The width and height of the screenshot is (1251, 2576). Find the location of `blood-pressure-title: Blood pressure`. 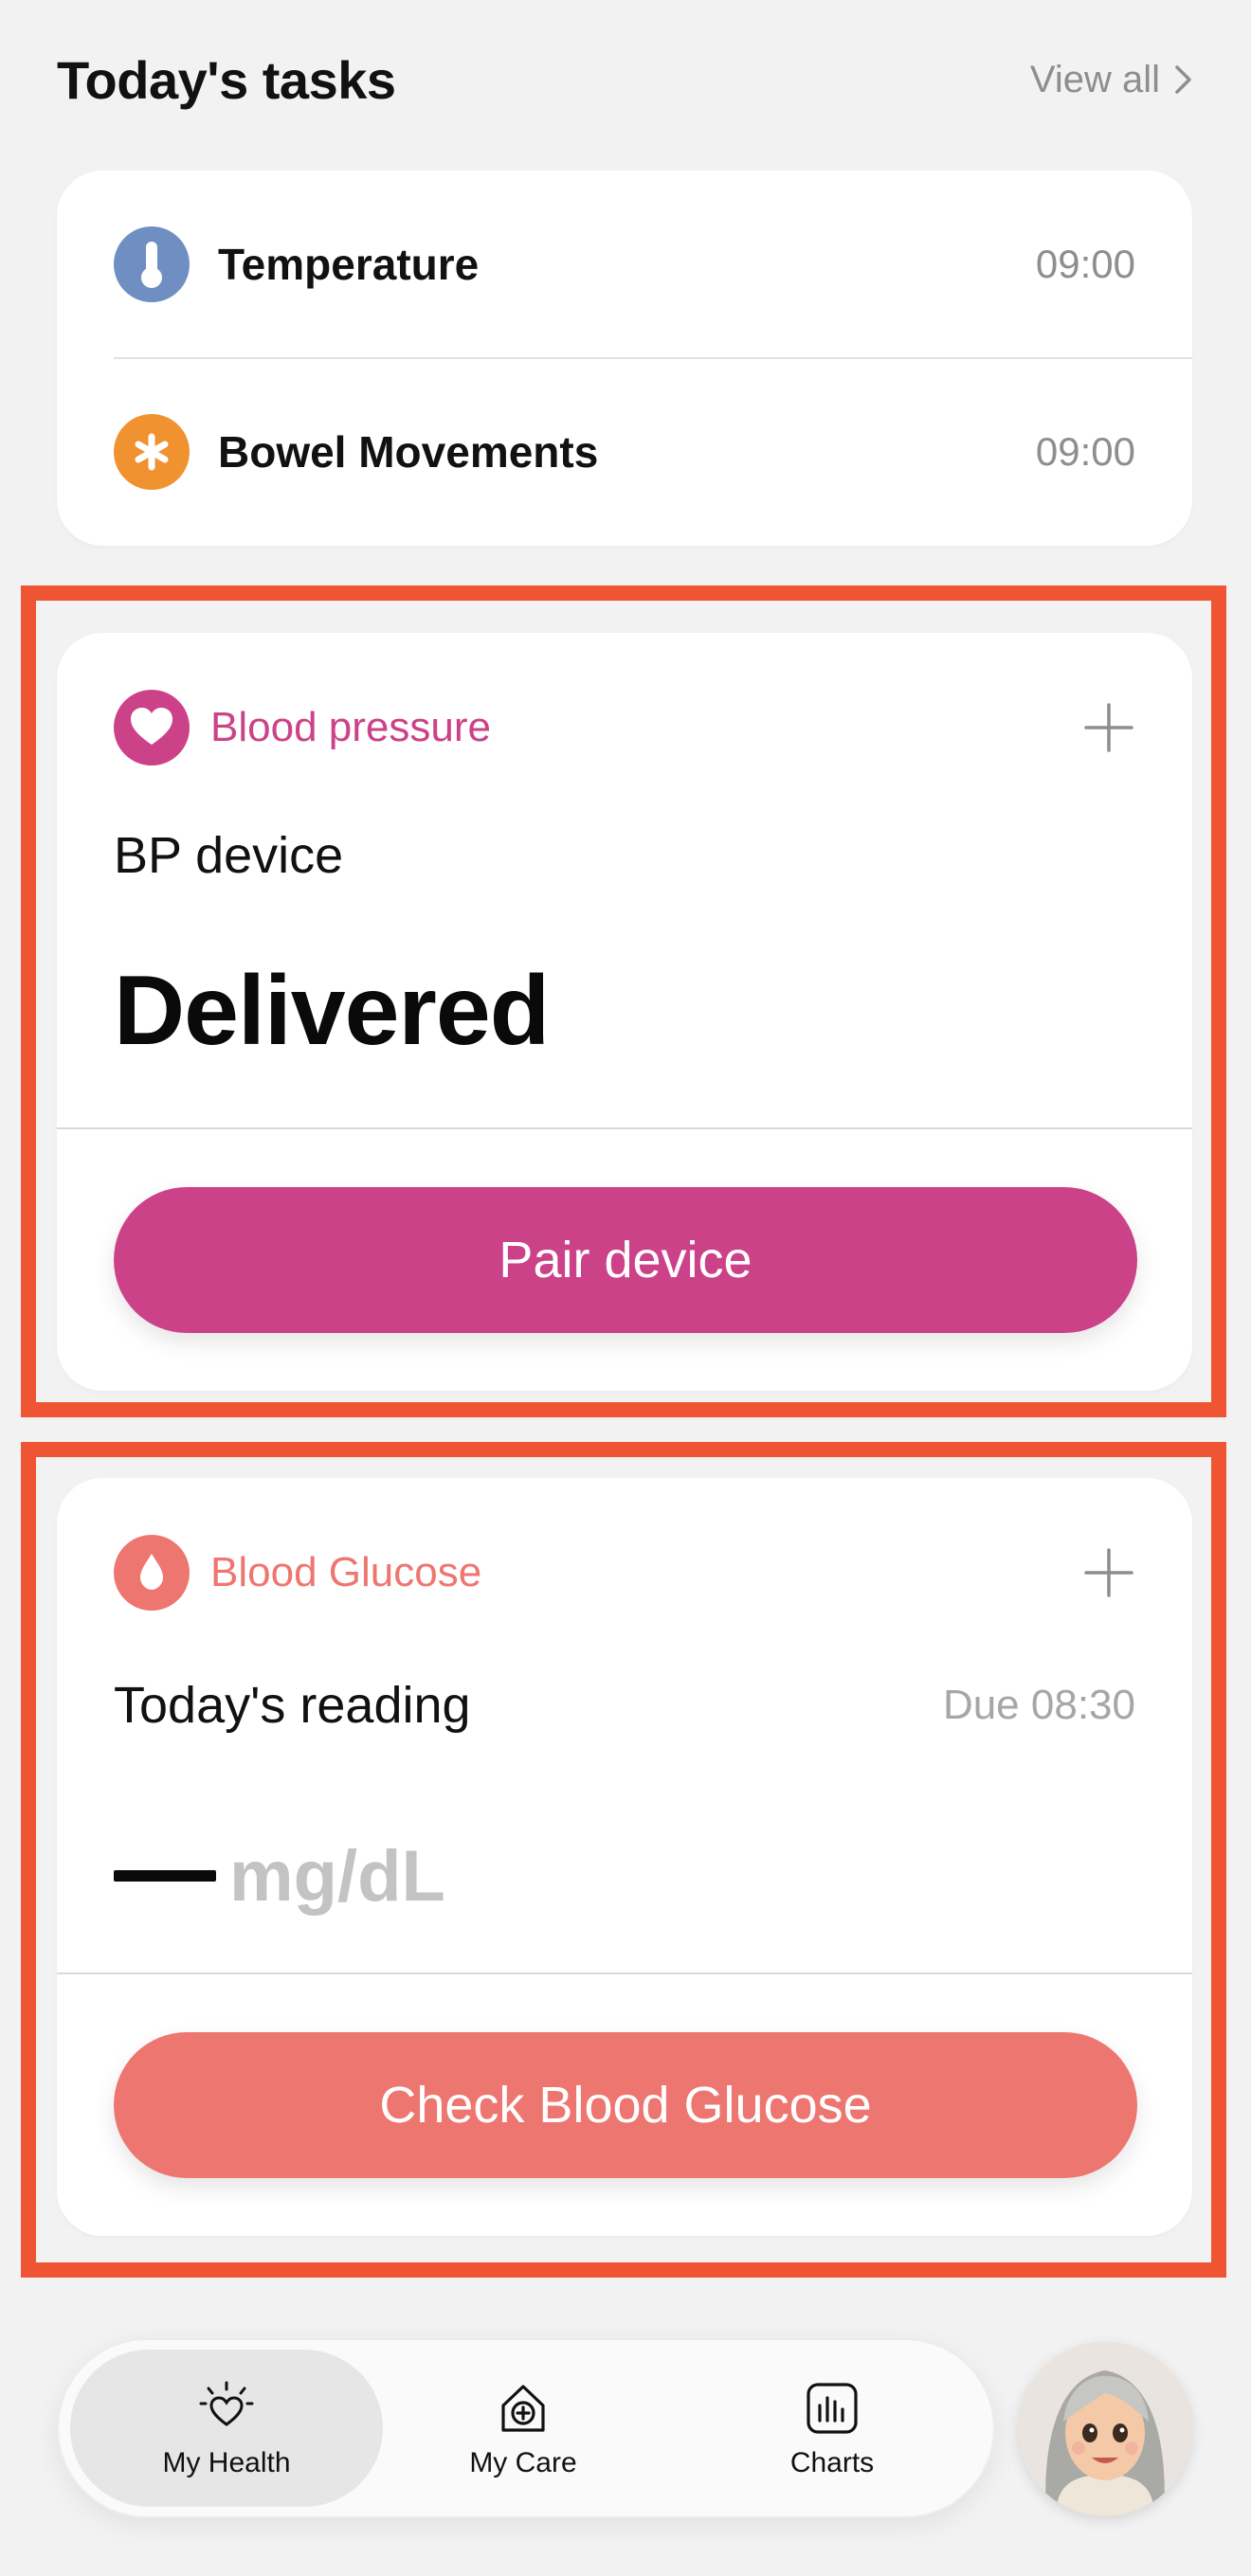

blood-pressure-title: Blood pressure is located at coordinates (351, 727).